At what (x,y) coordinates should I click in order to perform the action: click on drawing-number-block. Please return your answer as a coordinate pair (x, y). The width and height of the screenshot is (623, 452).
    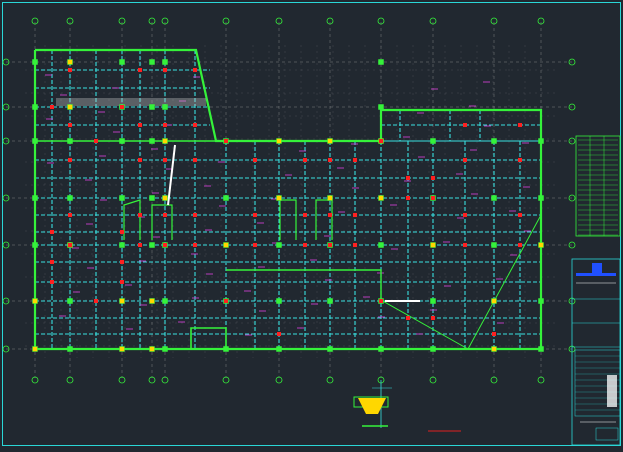
    Looking at the image, I should click on (612, 391).